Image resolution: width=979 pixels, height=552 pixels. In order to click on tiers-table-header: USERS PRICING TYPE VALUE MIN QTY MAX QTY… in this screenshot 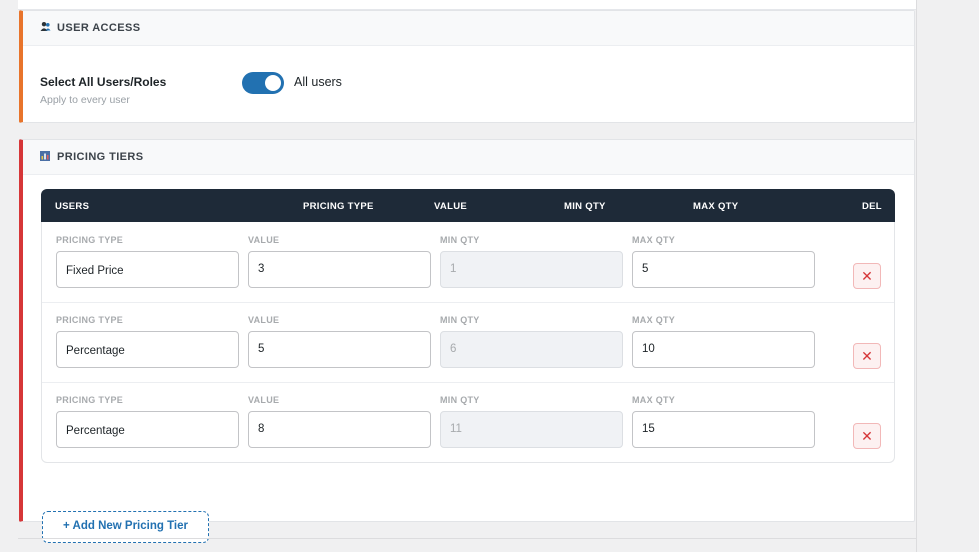, I will do `click(468, 205)`.